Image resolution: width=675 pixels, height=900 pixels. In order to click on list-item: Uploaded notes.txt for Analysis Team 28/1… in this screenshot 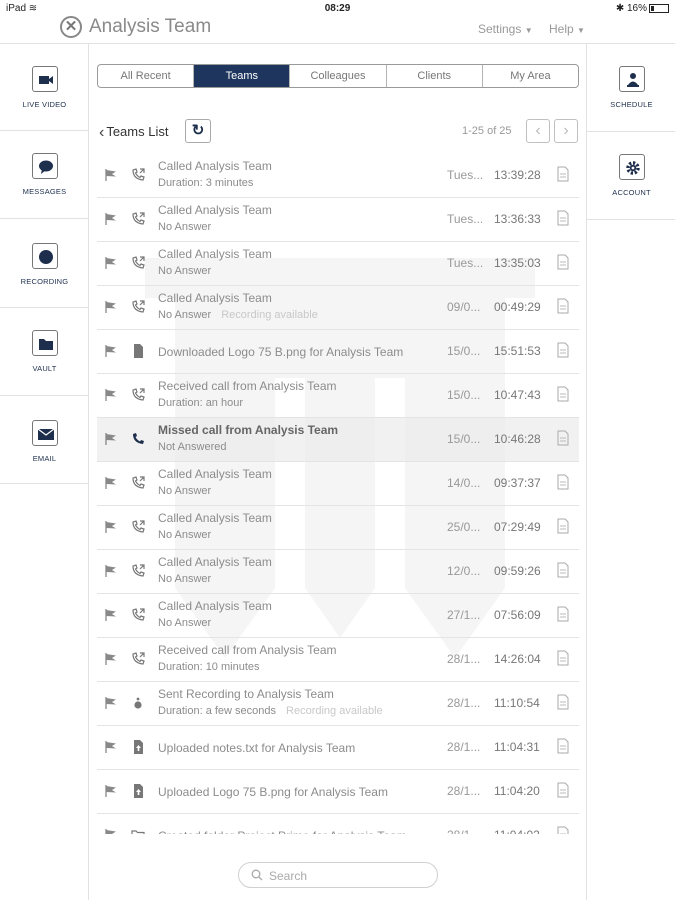, I will do `click(338, 748)`.